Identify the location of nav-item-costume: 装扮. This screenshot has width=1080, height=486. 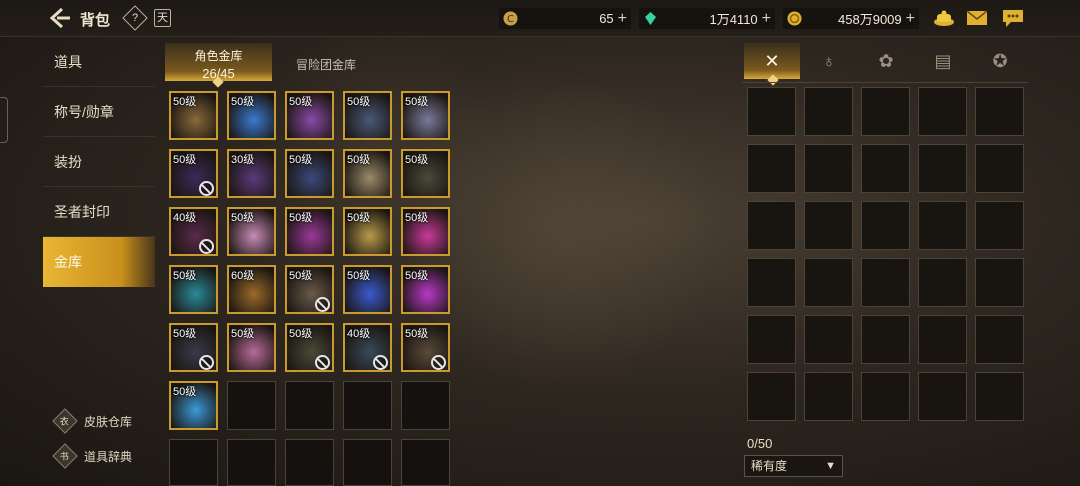
(99, 162).